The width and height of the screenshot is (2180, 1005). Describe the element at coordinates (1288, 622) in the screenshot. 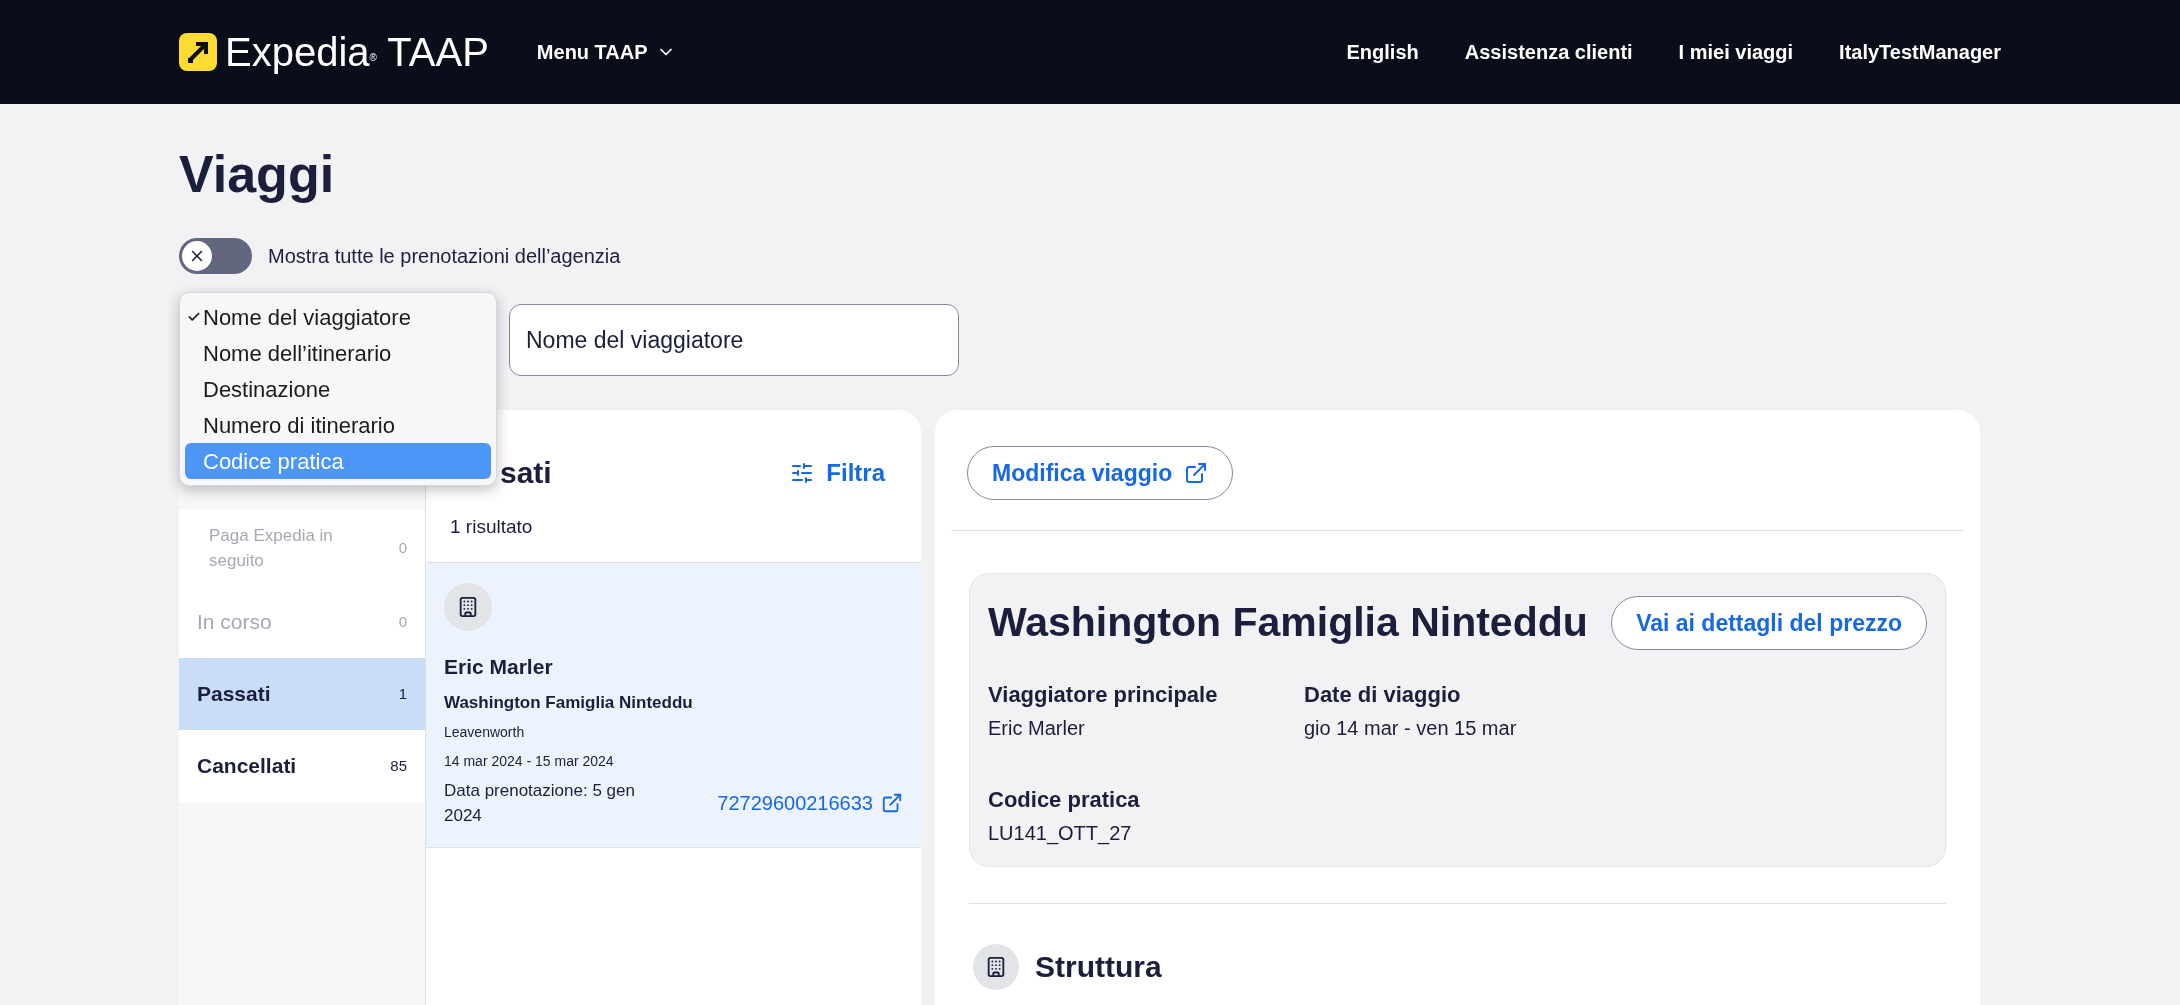

I see `trip-title: Washington Famiglia Ninteddu` at that location.